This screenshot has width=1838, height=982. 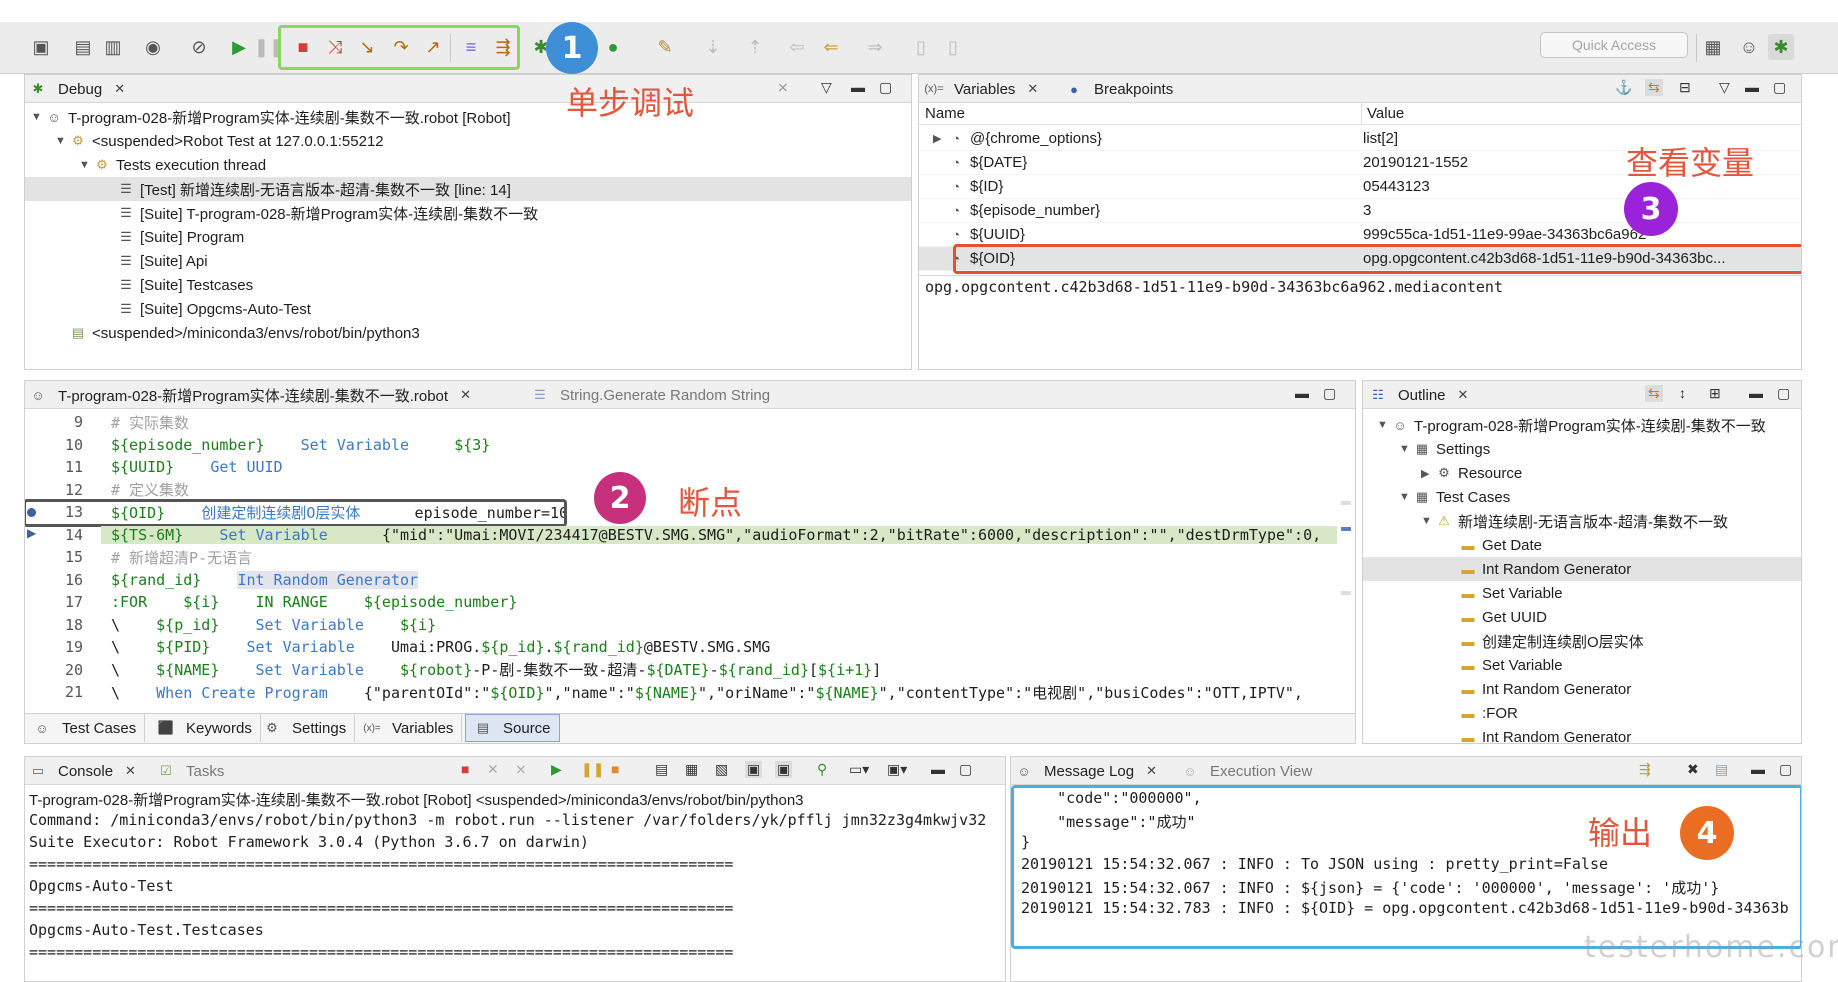 I want to click on run-icon: ●, so click(x=613, y=47).